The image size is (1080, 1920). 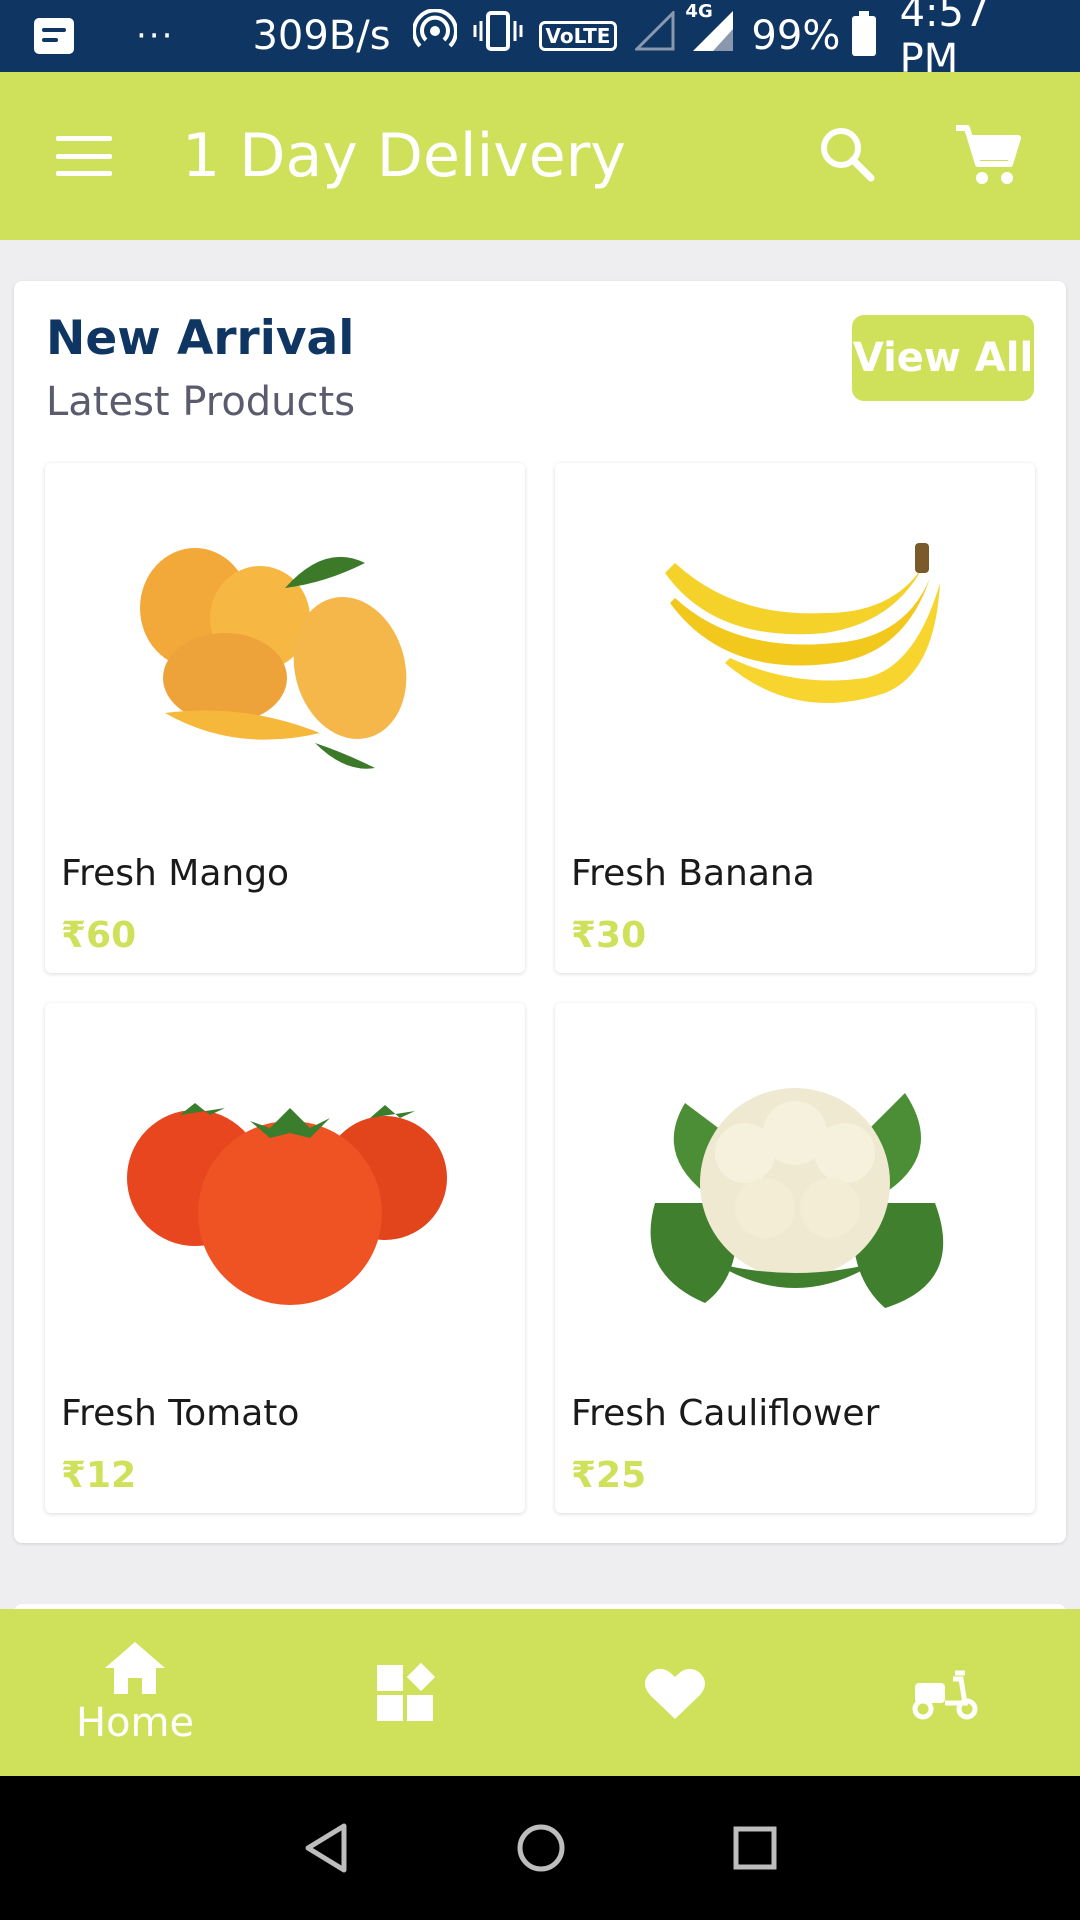 What do you see at coordinates (200, 338) in the screenshot?
I see `section-title: New Arrival` at bounding box center [200, 338].